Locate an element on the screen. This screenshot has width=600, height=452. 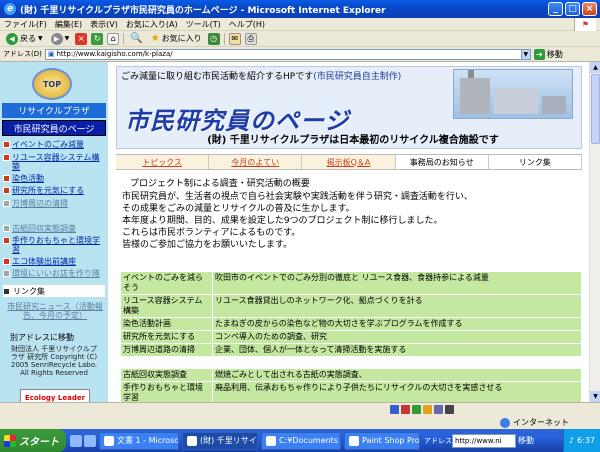
sidebar-item-event: イベントのごみ減量 is located at coordinates (54, 144).